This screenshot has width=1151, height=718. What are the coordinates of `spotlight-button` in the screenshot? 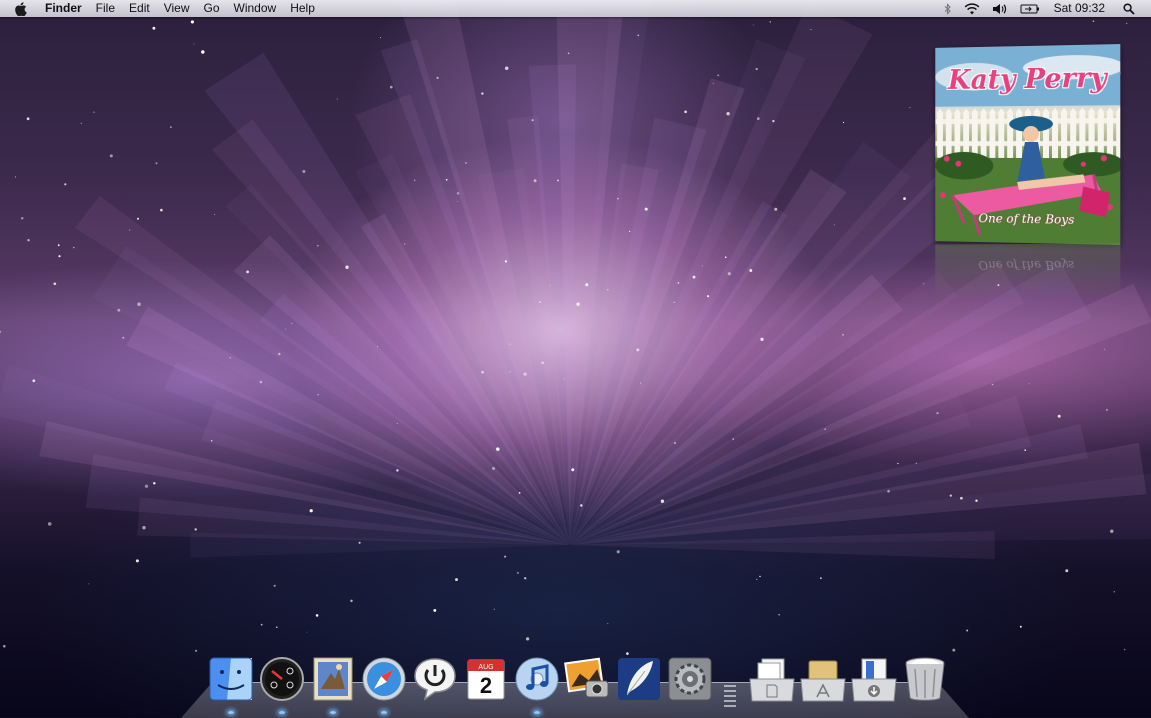 It's located at (1134, 8).